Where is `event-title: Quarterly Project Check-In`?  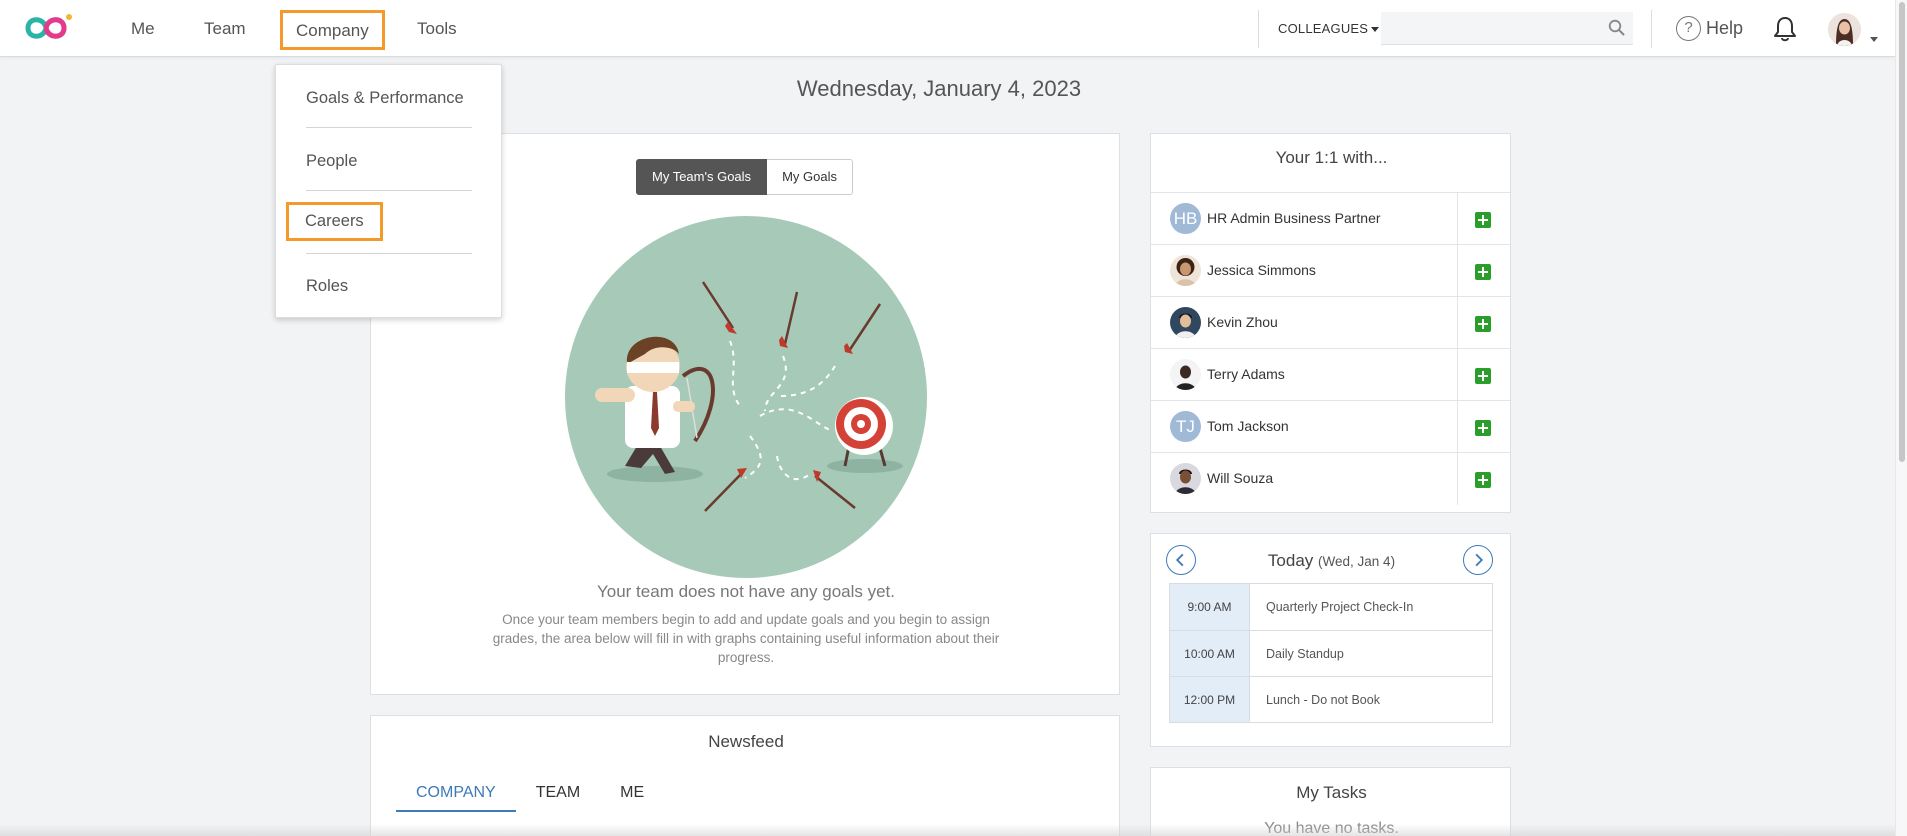
event-title: Quarterly Project Check-In is located at coordinates (1371, 607).